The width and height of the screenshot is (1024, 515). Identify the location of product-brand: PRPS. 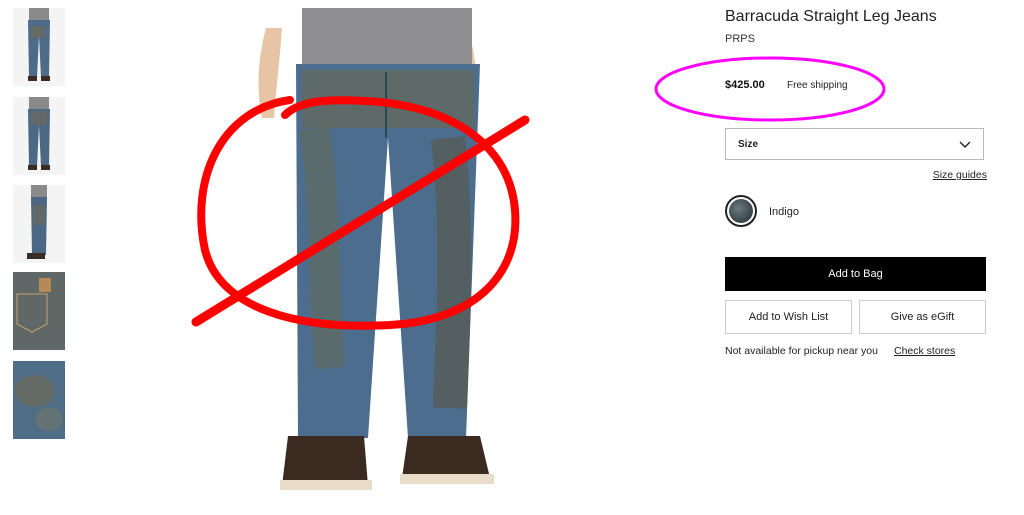
(740, 39).